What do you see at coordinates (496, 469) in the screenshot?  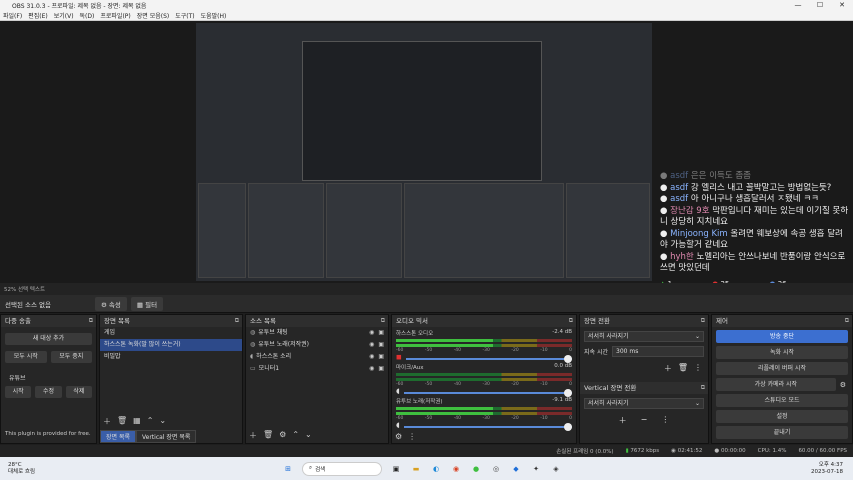 I see `obs-icon: ◎` at bounding box center [496, 469].